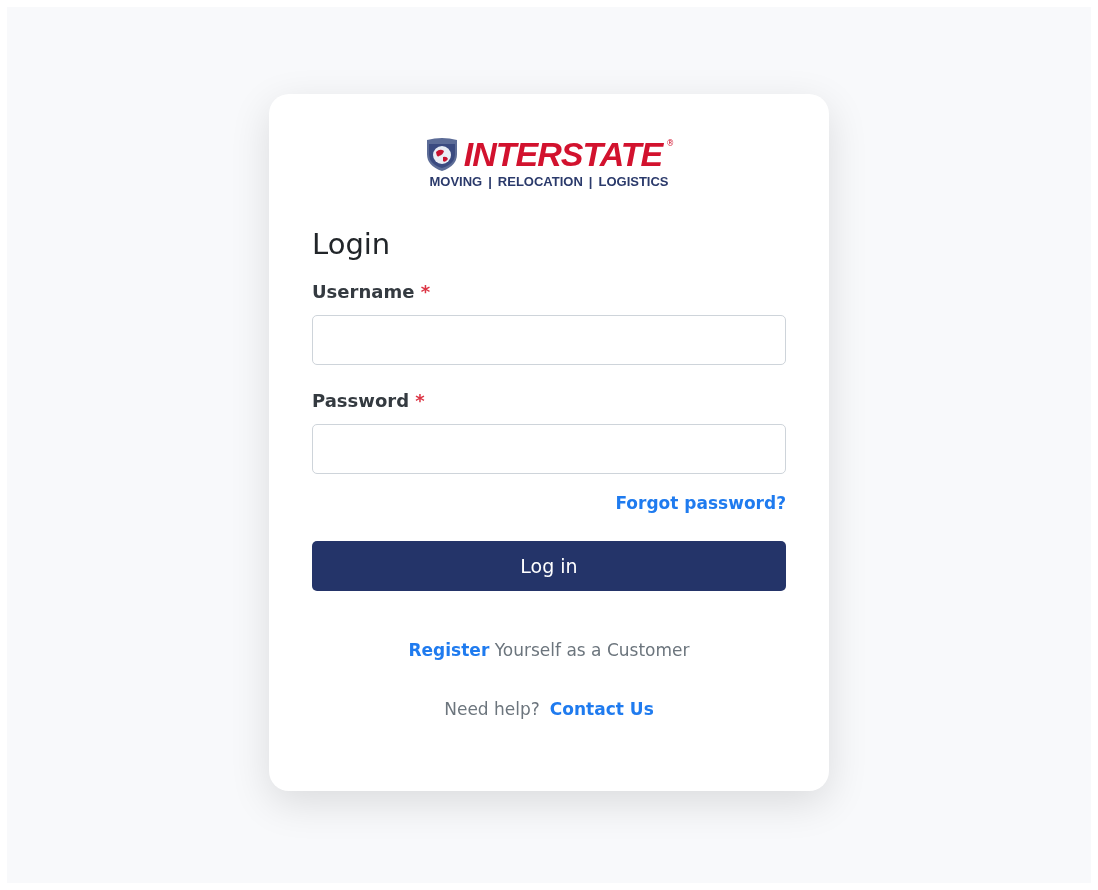 This screenshot has width=1098, height=890. Describe the element at coordinates (549, 650) in the screenshot. I see `register-text: Register Yourself as a Customer` at that location.